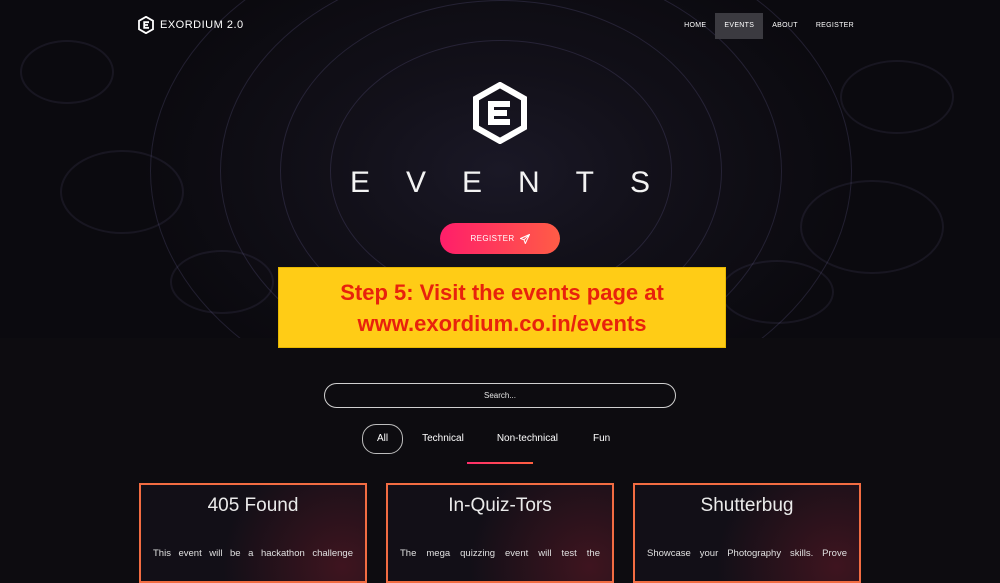 The image size is (1000, 583). I want to click on brand: EXORDIUM 2.0, so click(191, 25).